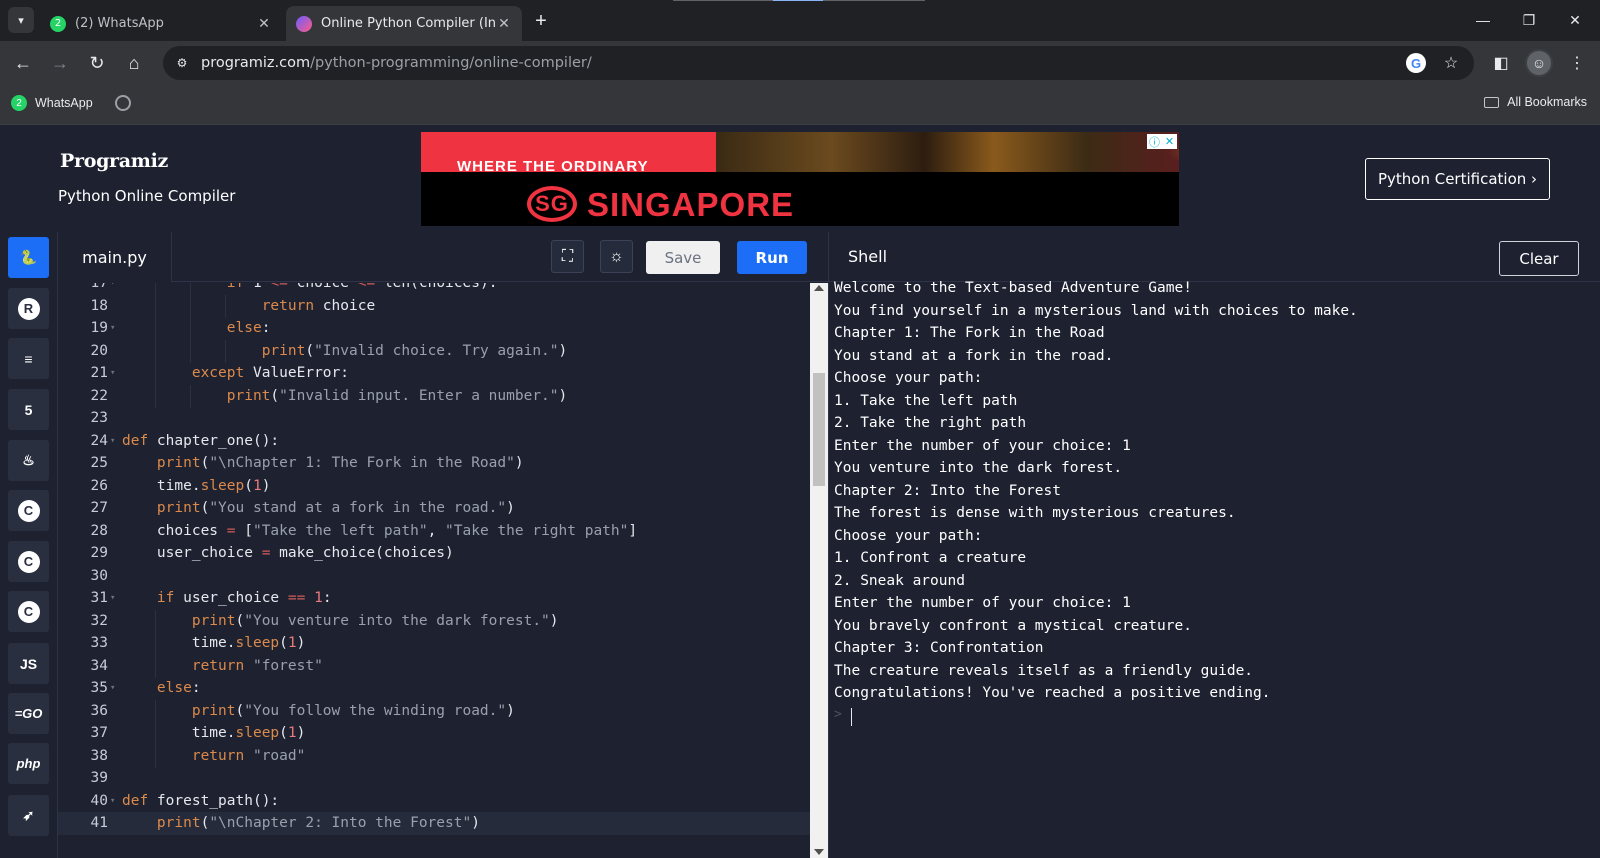 The image size is (1600, 858). I want to click on site-info-icon: ⚙, so click(182, 63).